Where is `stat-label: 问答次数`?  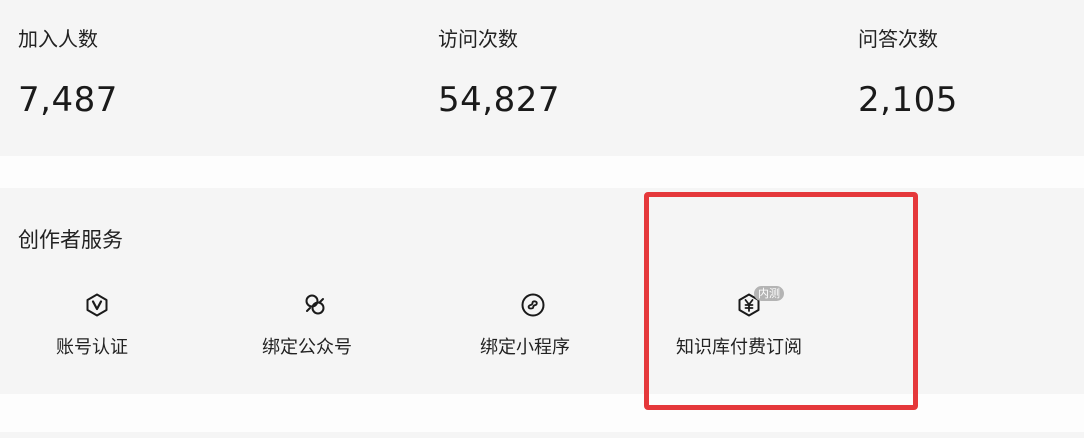
stat-label: 问答次数 is located at coordinates (898, 39).